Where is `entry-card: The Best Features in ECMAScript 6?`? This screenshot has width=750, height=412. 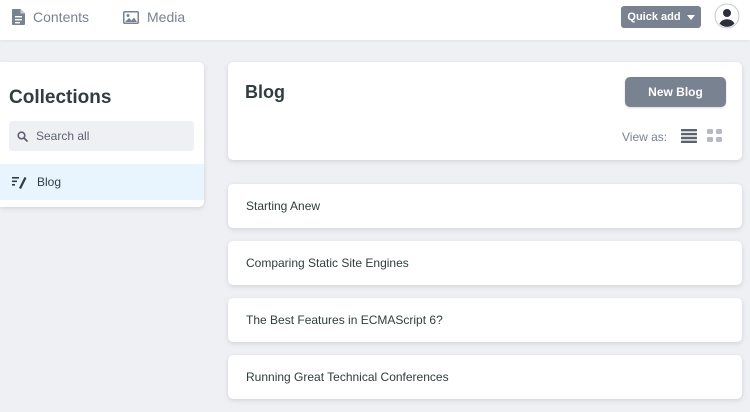
entry-card: The Best Features in ECMAScript 6? is located at coordinates (485, 320).